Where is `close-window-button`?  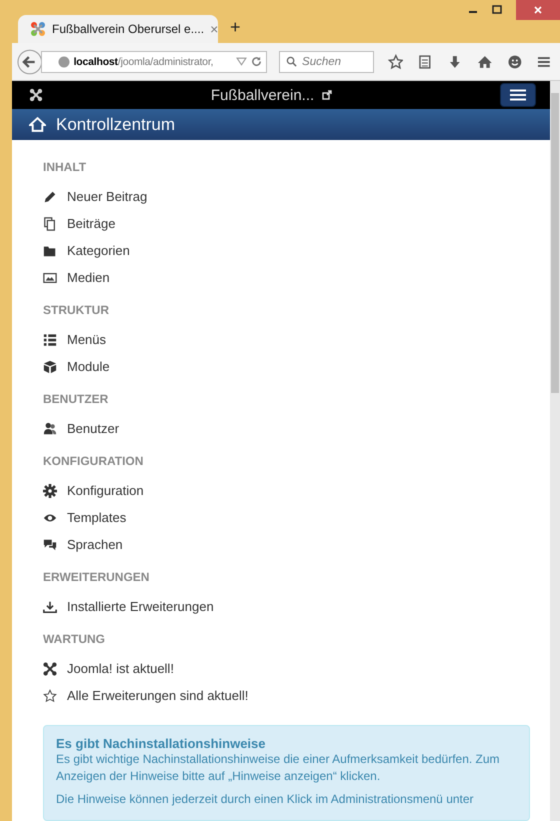 close-window-button is located at coordinates (538, 10).